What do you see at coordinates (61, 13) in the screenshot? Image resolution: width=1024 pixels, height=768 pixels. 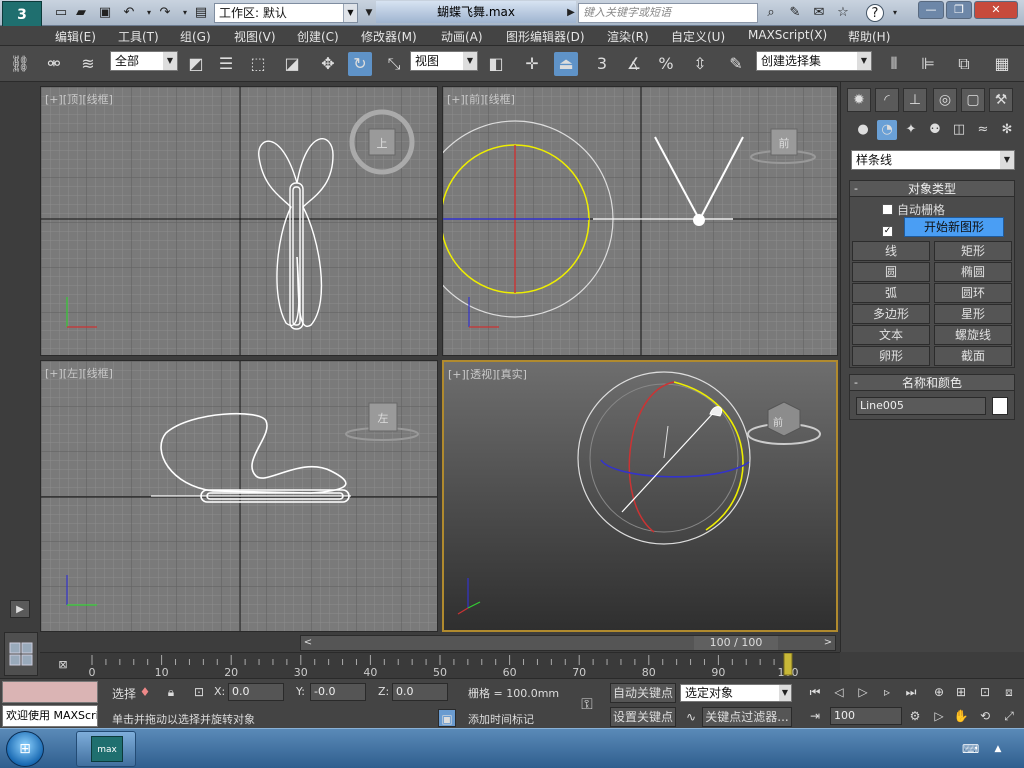 I see `new-file-icon: ▭` at bounding box center [61, 13].